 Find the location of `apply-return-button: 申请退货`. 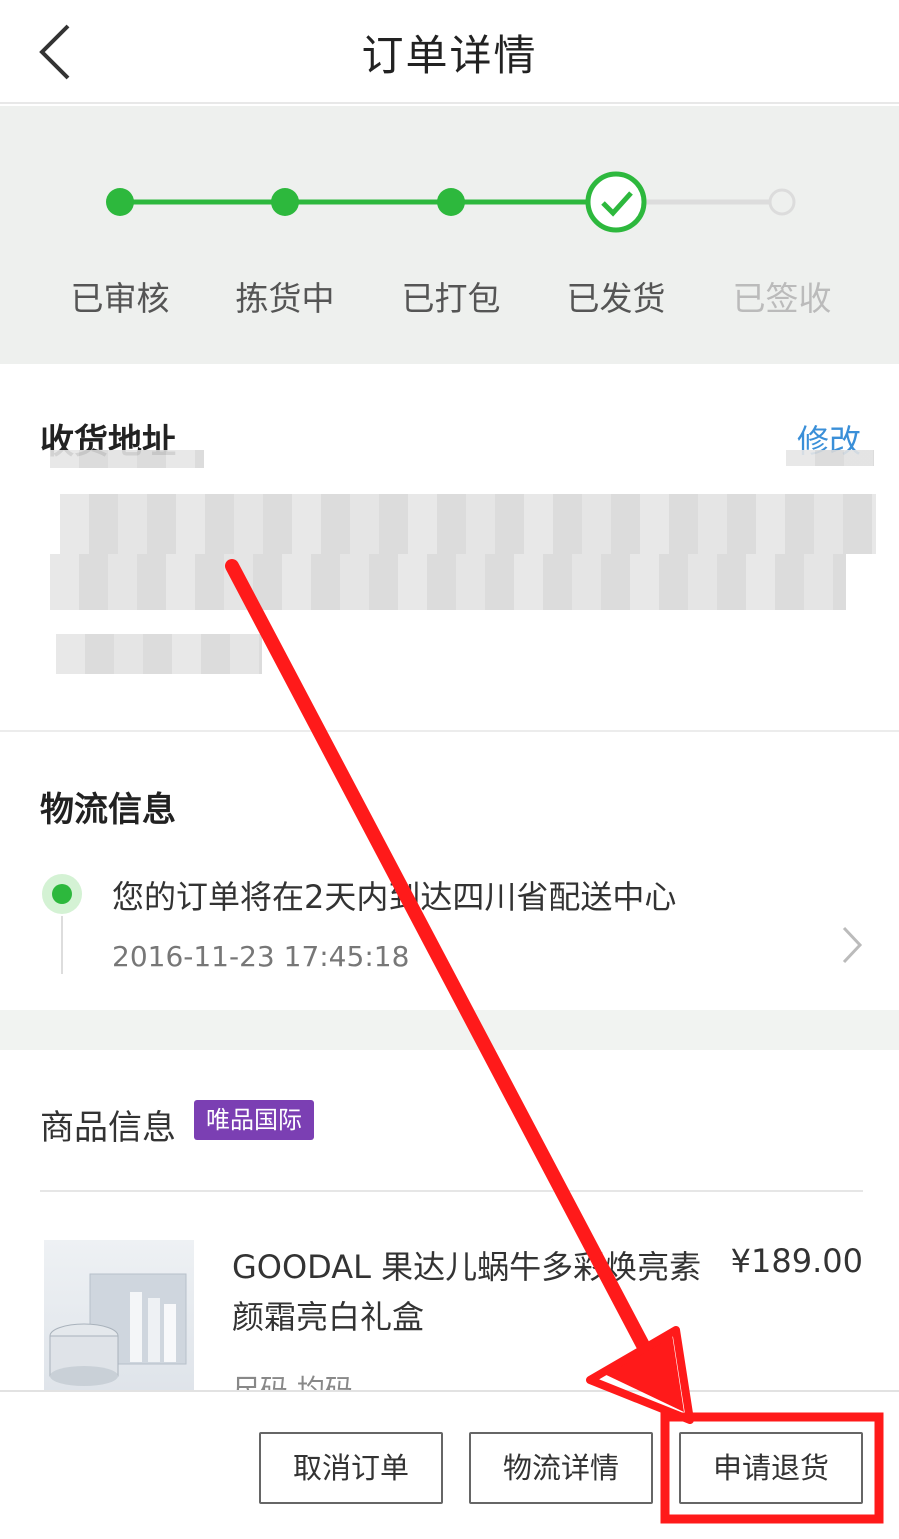

apply-return-button: 申请退货 is located at coordinates (771, 1468).